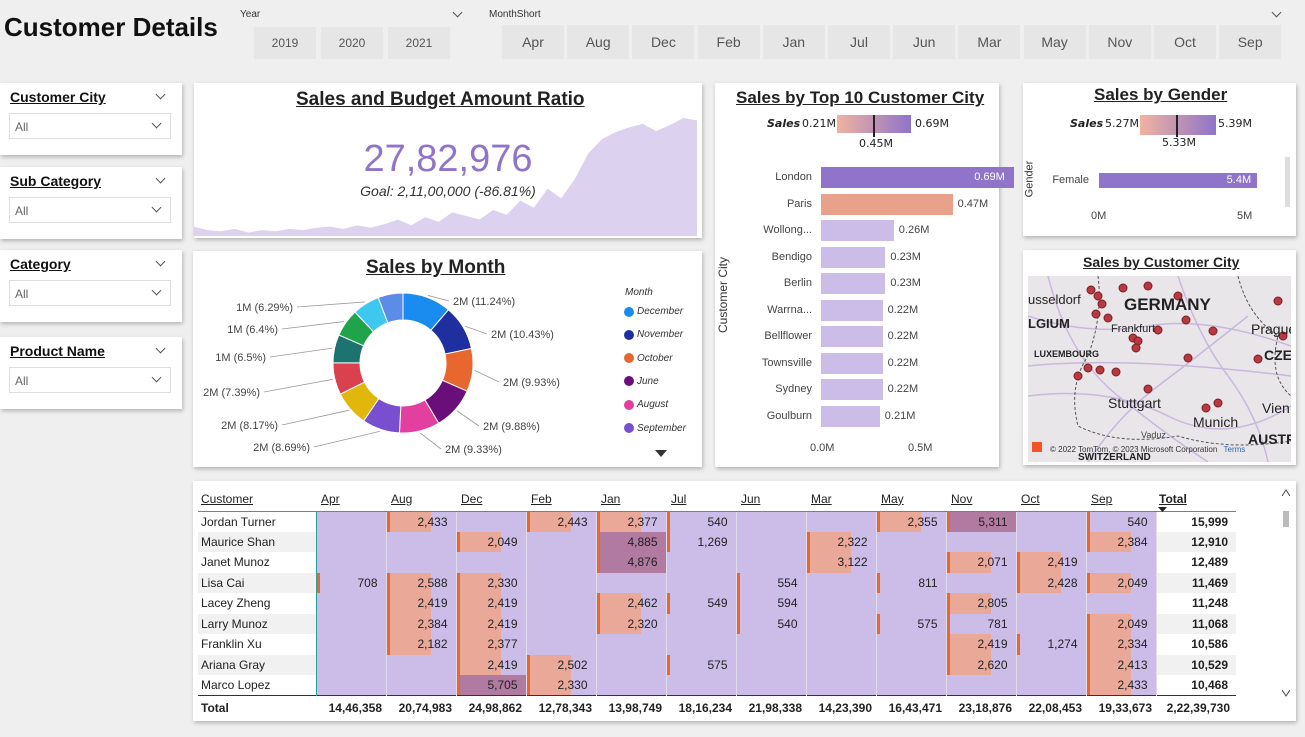  Describe the element at coordinates (502, 664) in the screenshot. I see `cell-value: 2,419` at that location.